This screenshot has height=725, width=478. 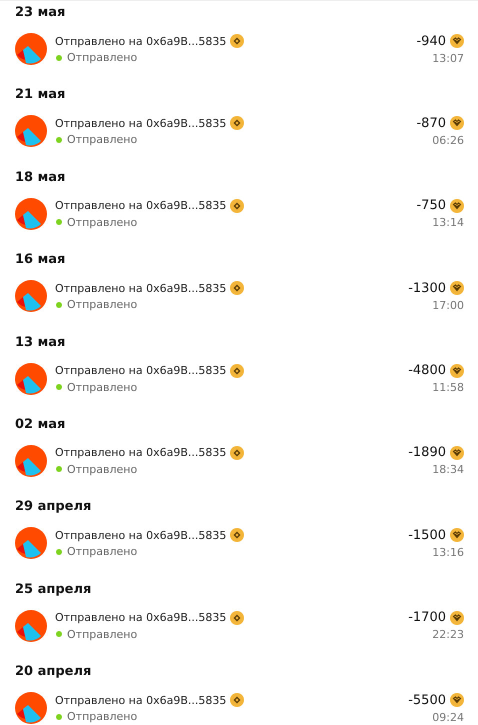 I want to click on date-heading: 16 мая, so click(x=40, y=260).